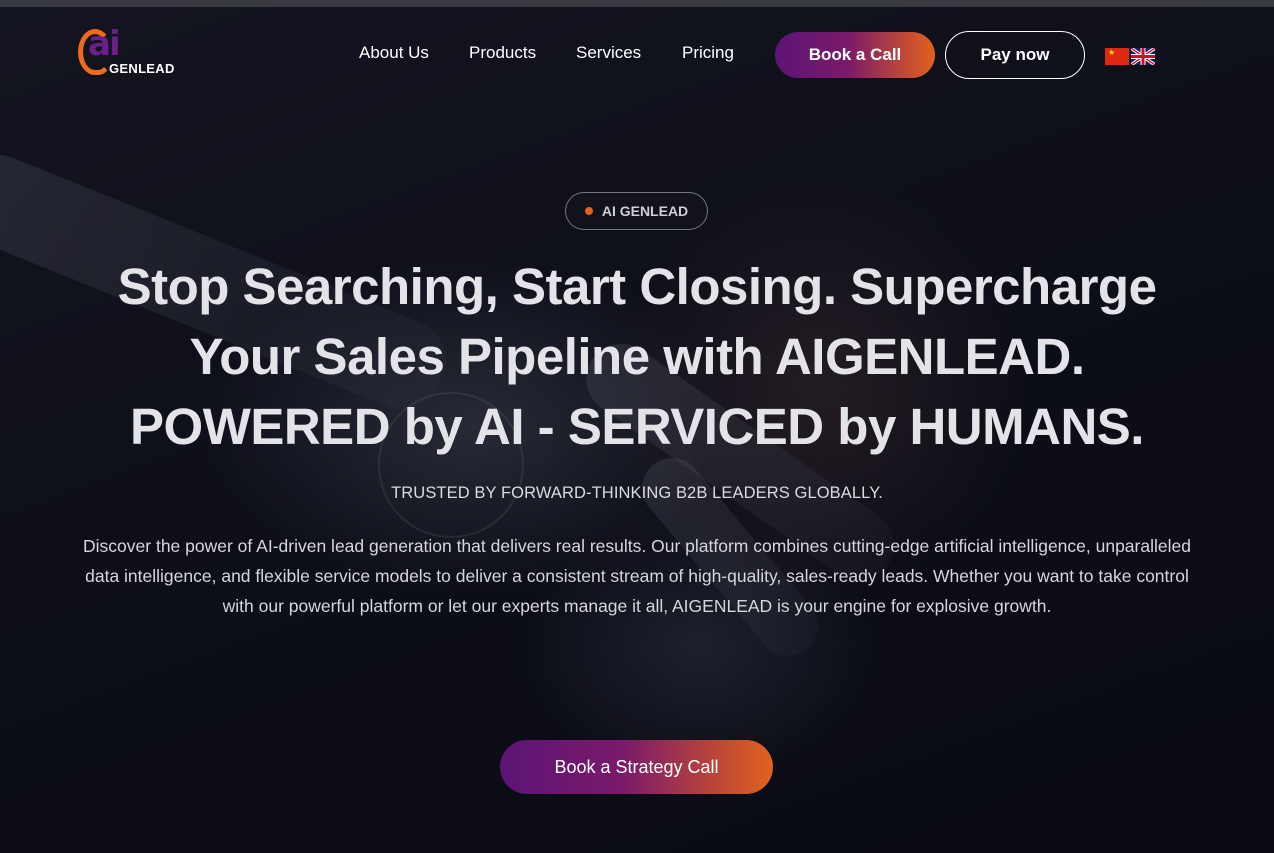 The image size is (1274, 853). What do you see at coordinates (1117, 56) in the screenshot?
I see `flag-china-icon: ★` at bounding box center [1117, 56].